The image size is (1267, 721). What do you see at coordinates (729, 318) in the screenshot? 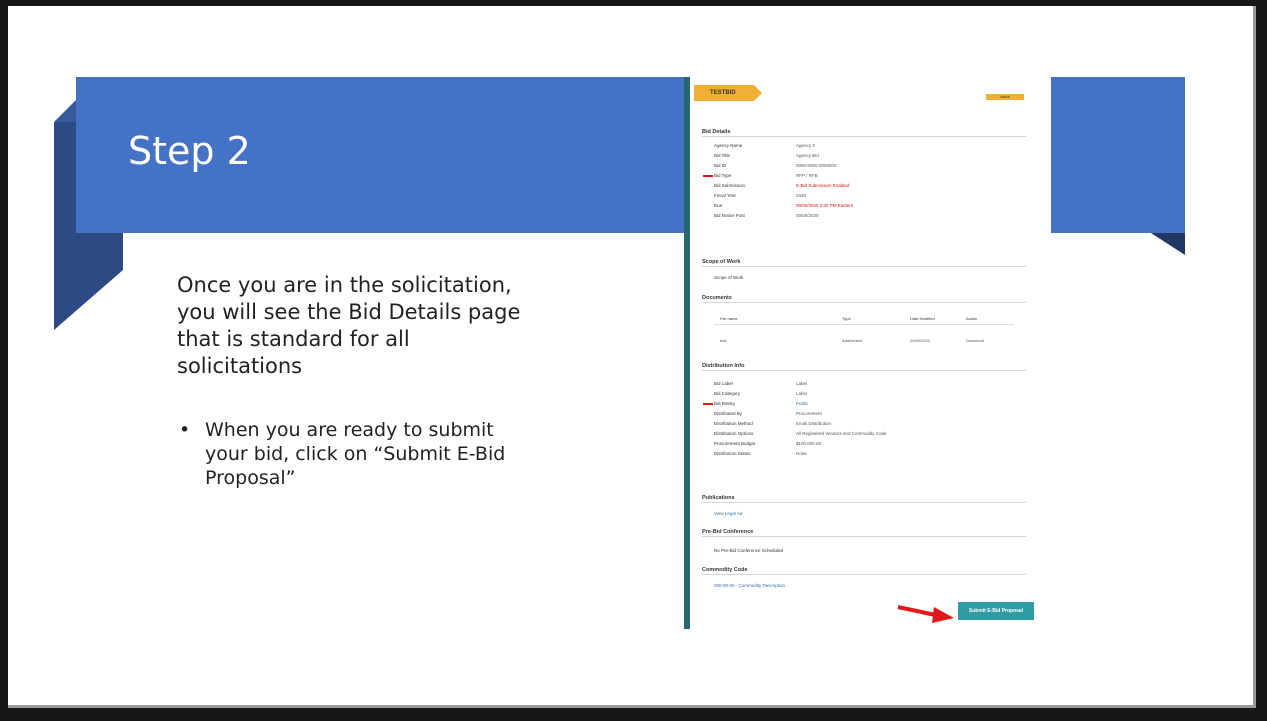
I see `column-header: File name` at bounding box center [729, 318].